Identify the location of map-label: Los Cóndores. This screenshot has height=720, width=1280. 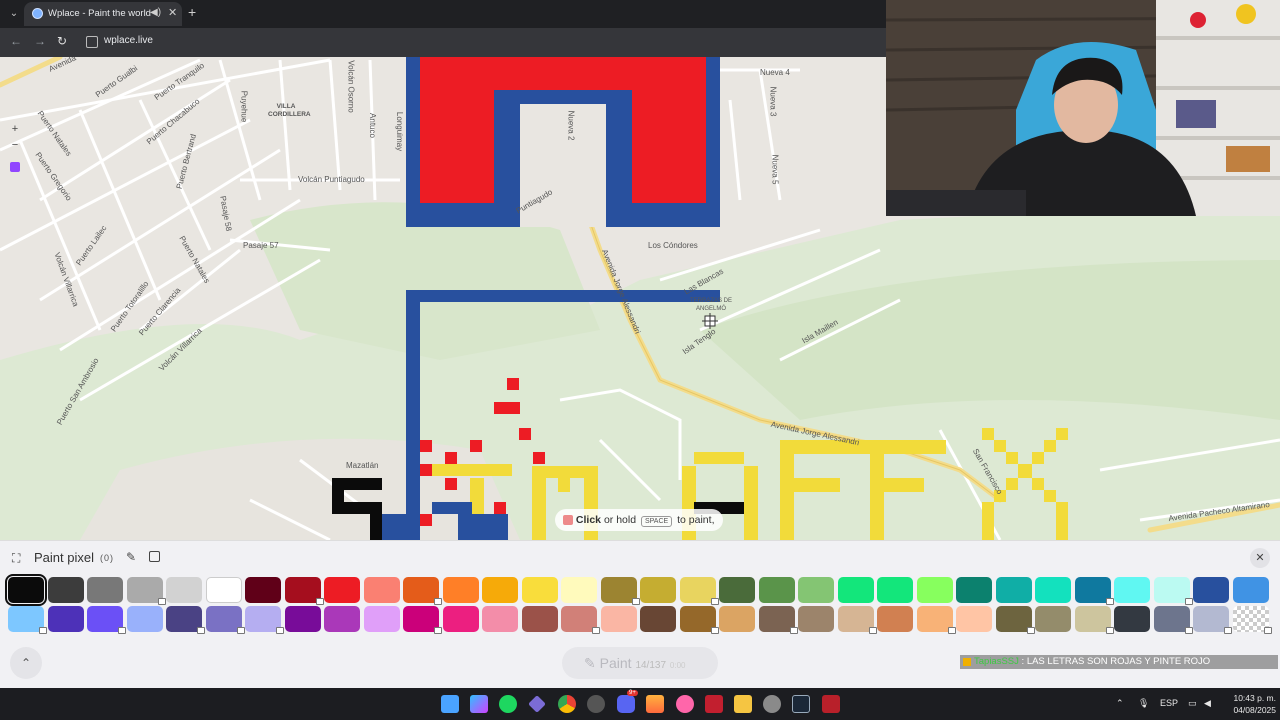
(673, 245).